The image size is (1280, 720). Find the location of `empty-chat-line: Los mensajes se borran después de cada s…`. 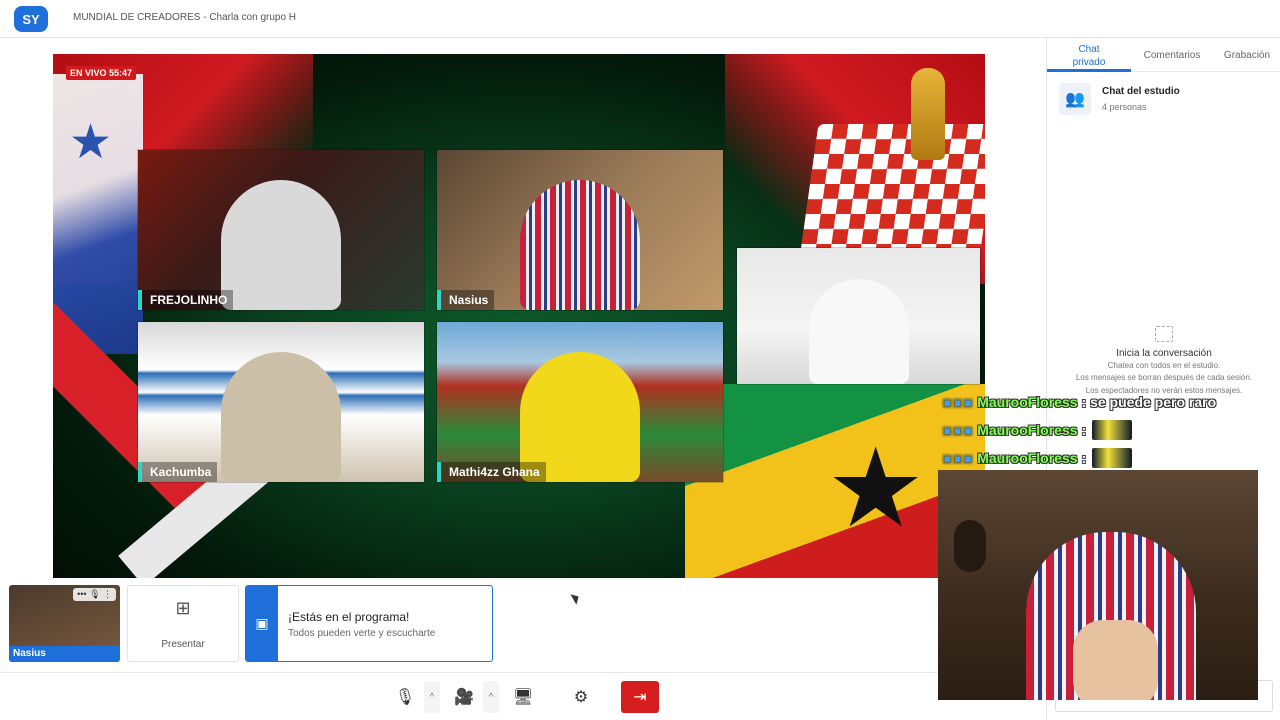

empty-chat-line: Los mensajes se borran después de cada s… is located at coordinates (1164, 378).